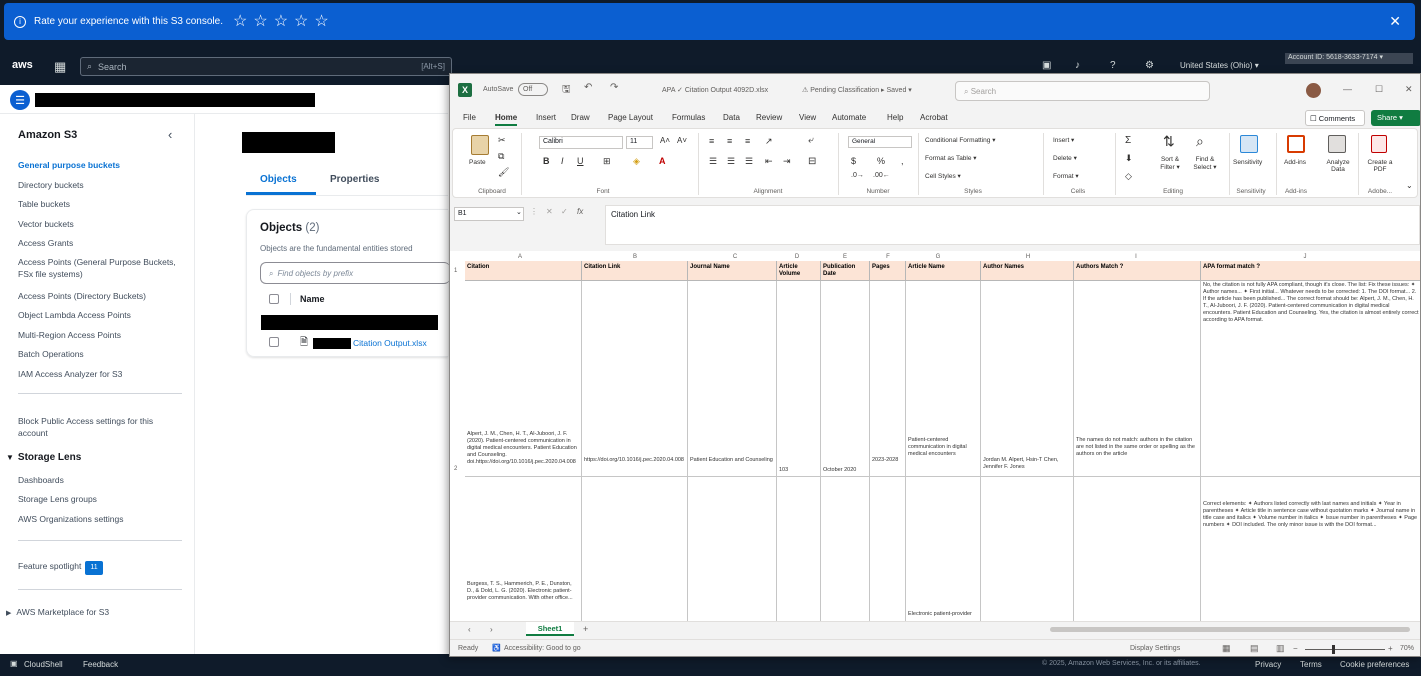 The height and width of the screenshot is (676, 1421). Describe the element at coordinates (1305, 257) in the screenshot. I see `column-letter: J` at that location.